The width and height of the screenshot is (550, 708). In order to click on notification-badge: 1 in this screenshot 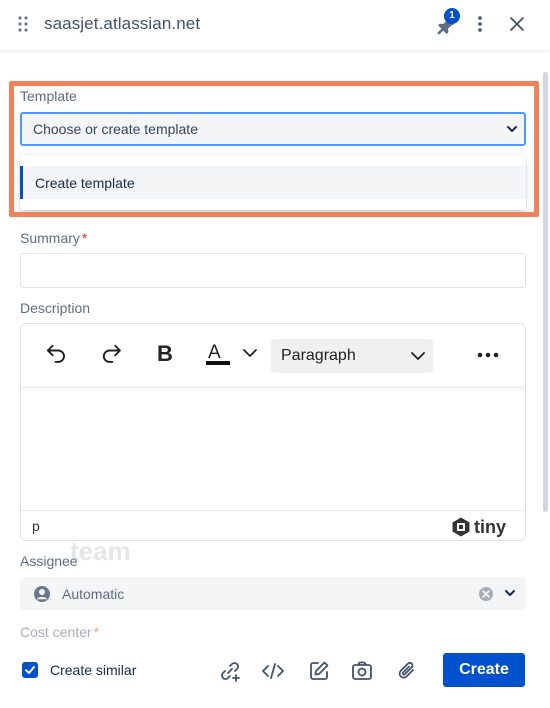, I will do `click(452, 16)`.